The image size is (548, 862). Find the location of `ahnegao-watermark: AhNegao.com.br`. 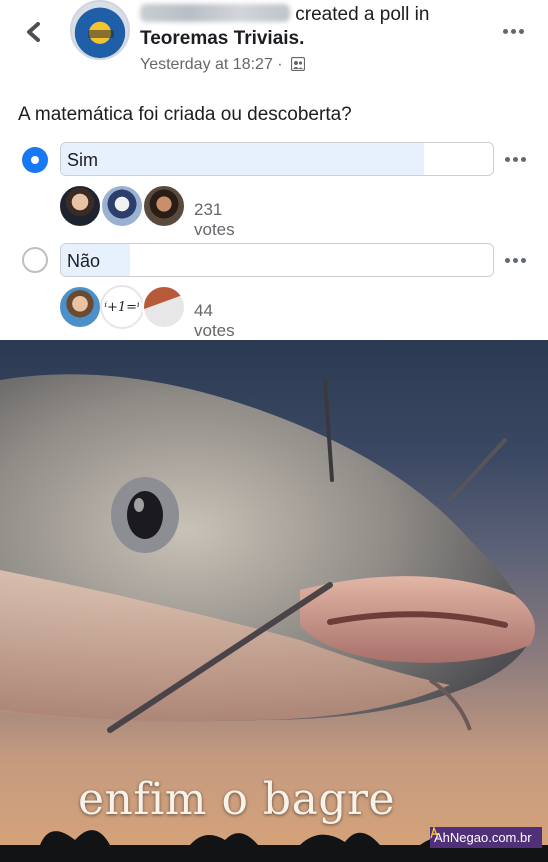

ahnegao-watermark: AhNegao.com.br is located at coordinates (486, 837).